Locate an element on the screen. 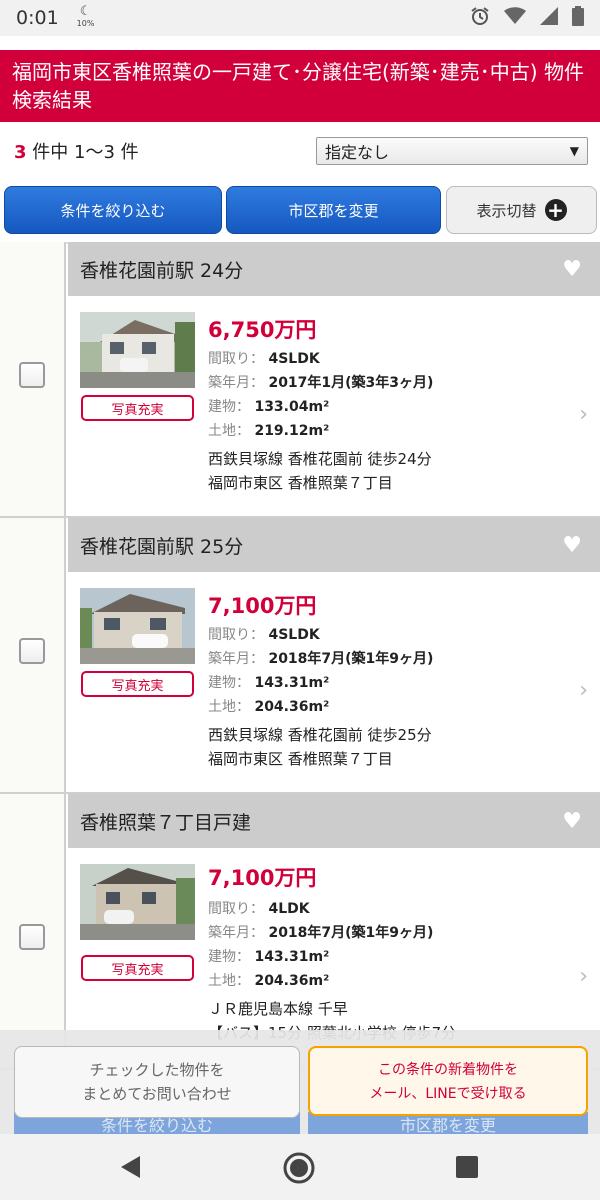 This screenshot has width=600, height=1200. layout-value: 4SLDK is located at coordinates (294, 635).